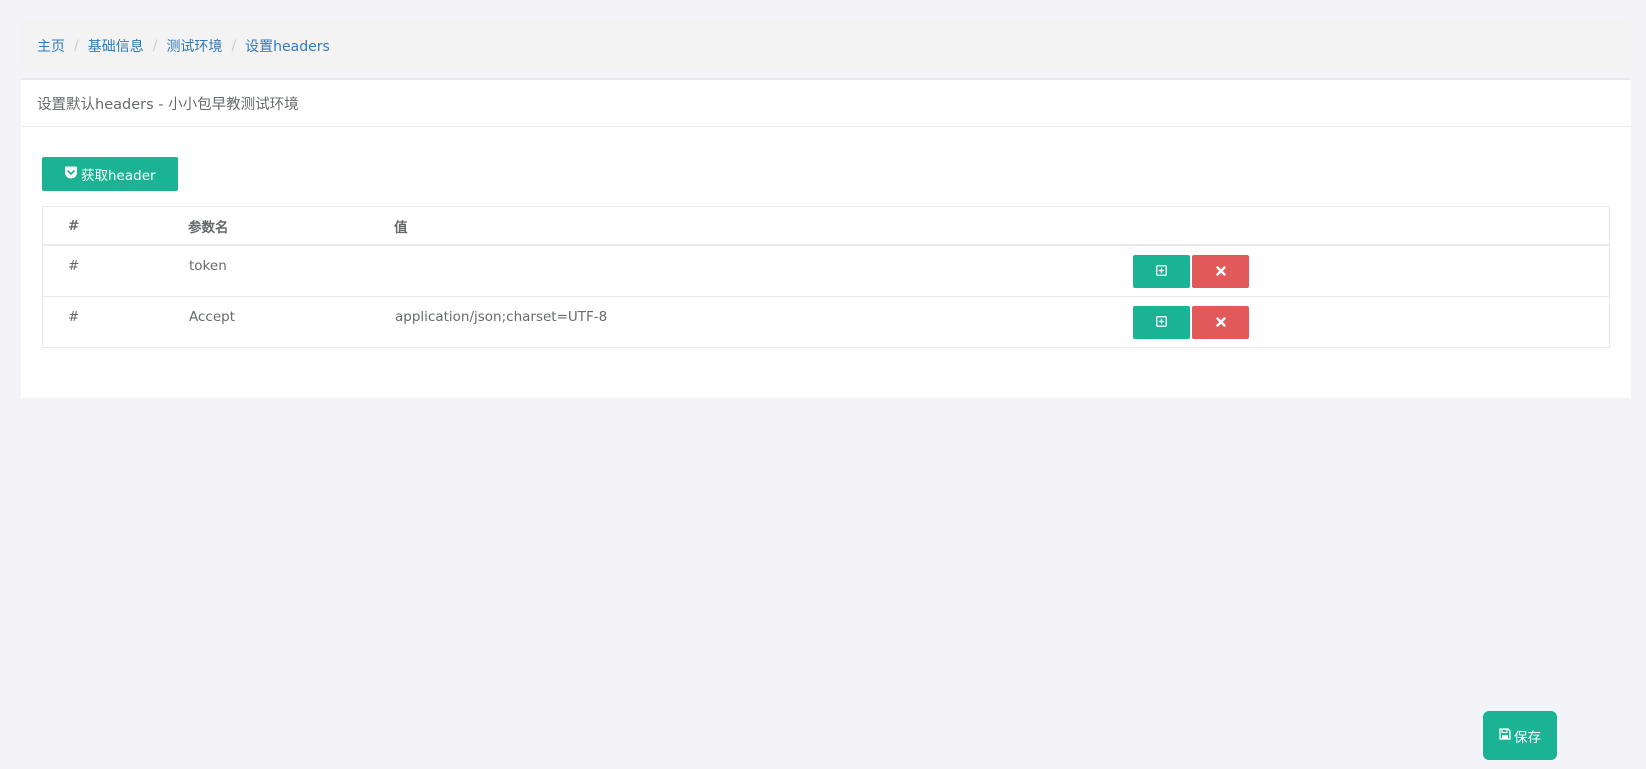  What do you see at coordinates (194, 46) in the screenshot?
I see `breadcrumb-test-env: 测试环境` at bounding box center [194, 46].